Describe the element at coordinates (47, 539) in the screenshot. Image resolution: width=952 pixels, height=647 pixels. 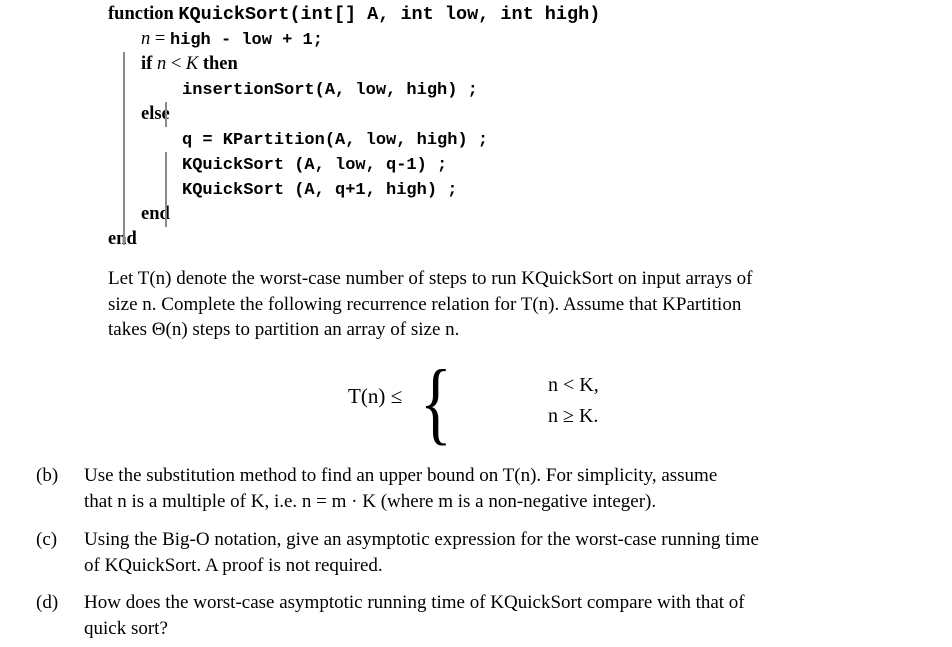
I see `question-item-c-label: (c)` at that location.